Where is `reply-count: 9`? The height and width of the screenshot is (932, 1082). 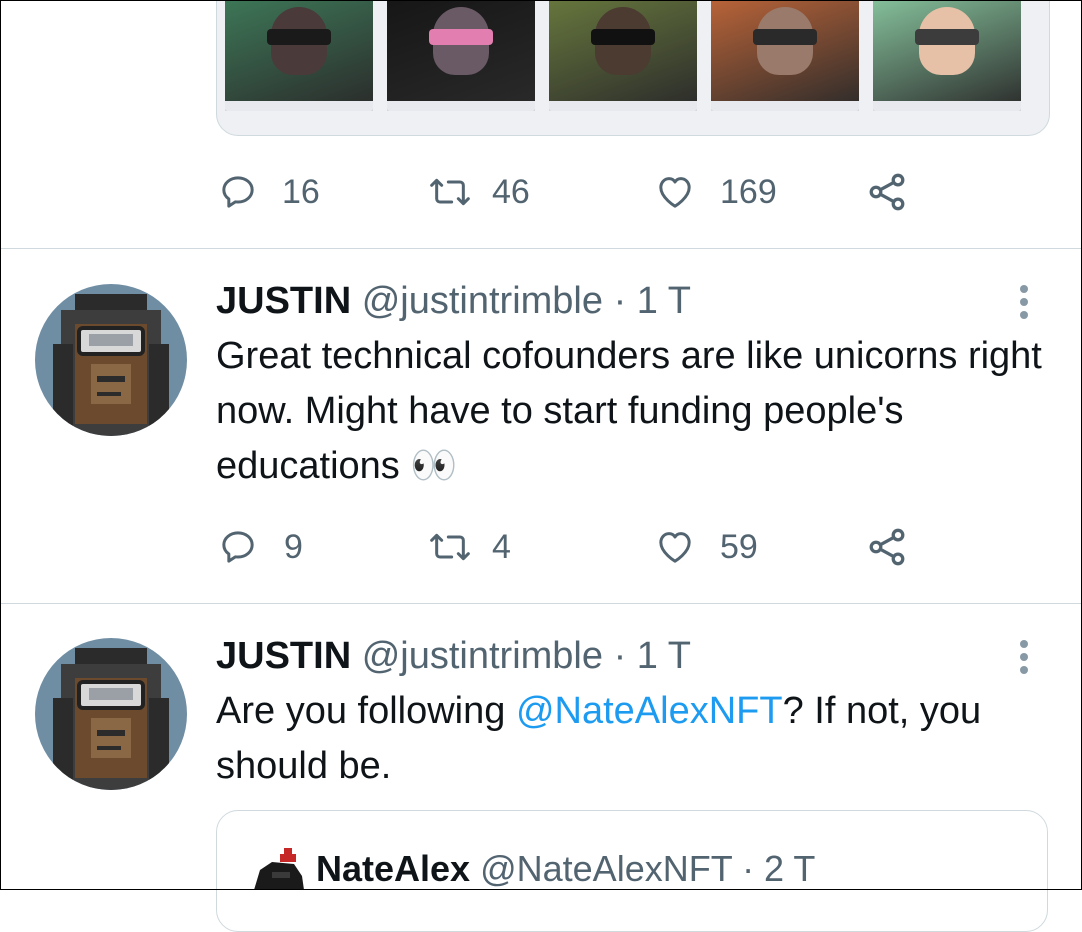 reply-count: 9 is located at coordinates (293, 546).